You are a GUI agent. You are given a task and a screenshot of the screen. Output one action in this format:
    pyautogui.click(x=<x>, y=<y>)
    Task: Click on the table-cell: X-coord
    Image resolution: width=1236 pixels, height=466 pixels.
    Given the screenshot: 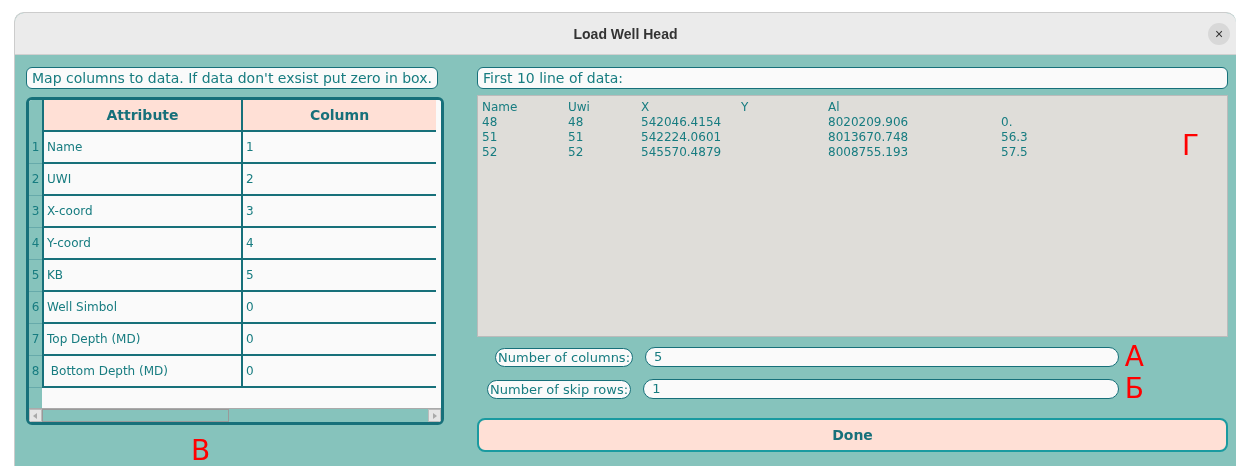 What is the action you would take?
    pyautogui.click(x=141, y=212)
    